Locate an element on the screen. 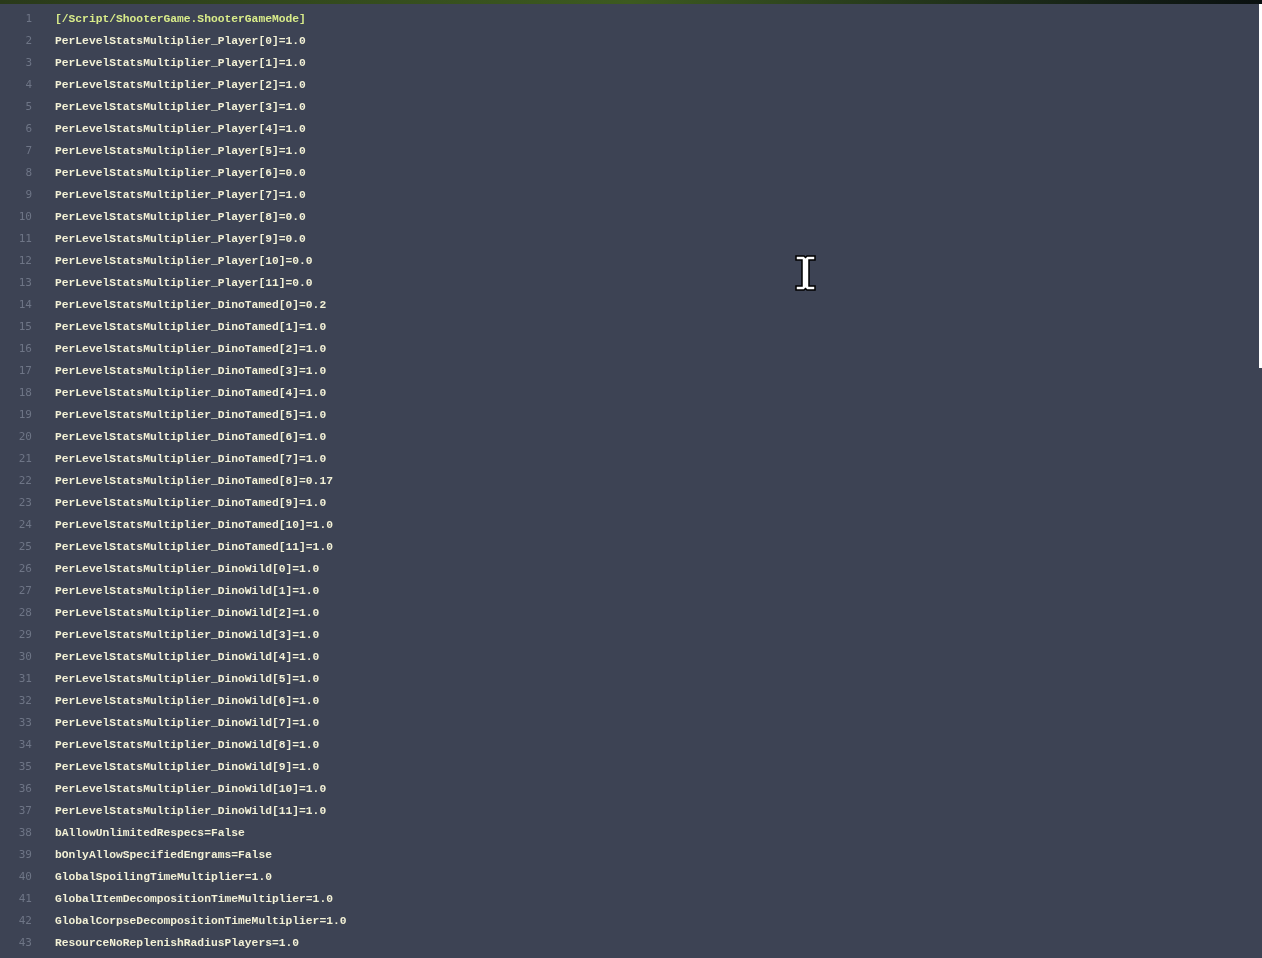 This screenshot has width=1262, height=958. section-header: [/Script/ShooterGame.ShooterGameMode] is located at coordinates (180, 19).